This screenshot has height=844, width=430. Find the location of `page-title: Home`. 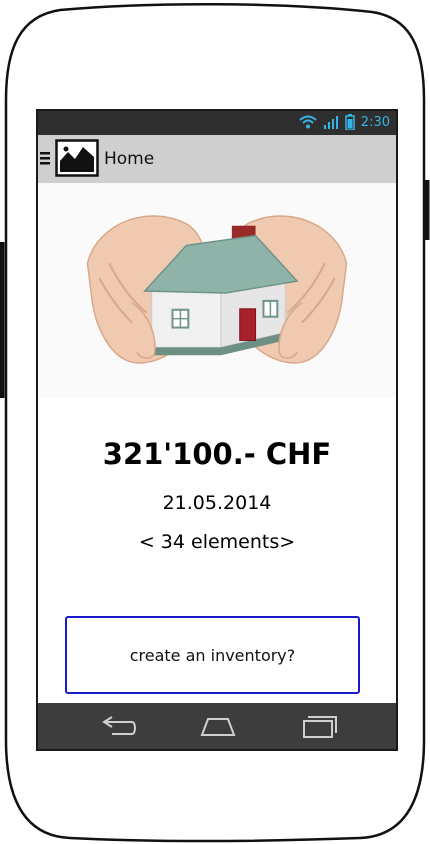

page-title: Home is located at coordinates (129, 159).